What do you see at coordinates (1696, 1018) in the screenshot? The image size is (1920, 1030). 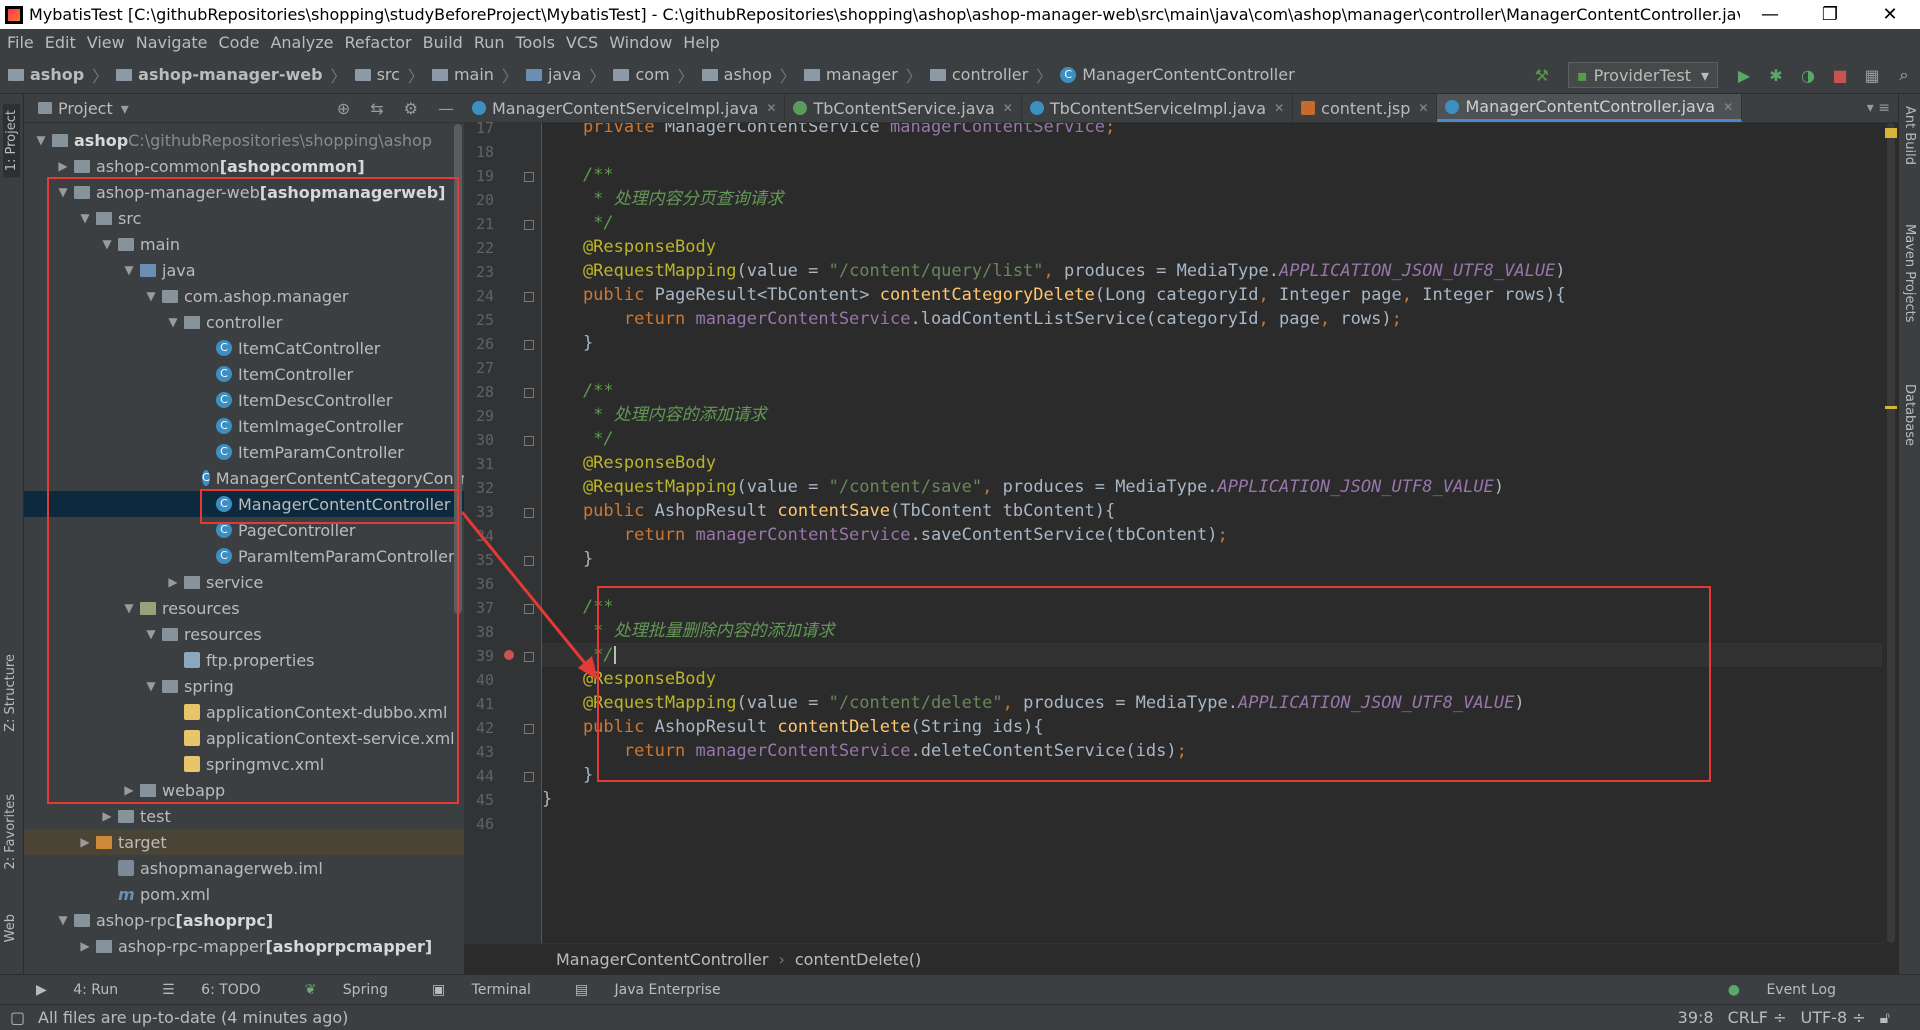 I see `caret-position: 39:8` at bounding box center [1696, 1018].